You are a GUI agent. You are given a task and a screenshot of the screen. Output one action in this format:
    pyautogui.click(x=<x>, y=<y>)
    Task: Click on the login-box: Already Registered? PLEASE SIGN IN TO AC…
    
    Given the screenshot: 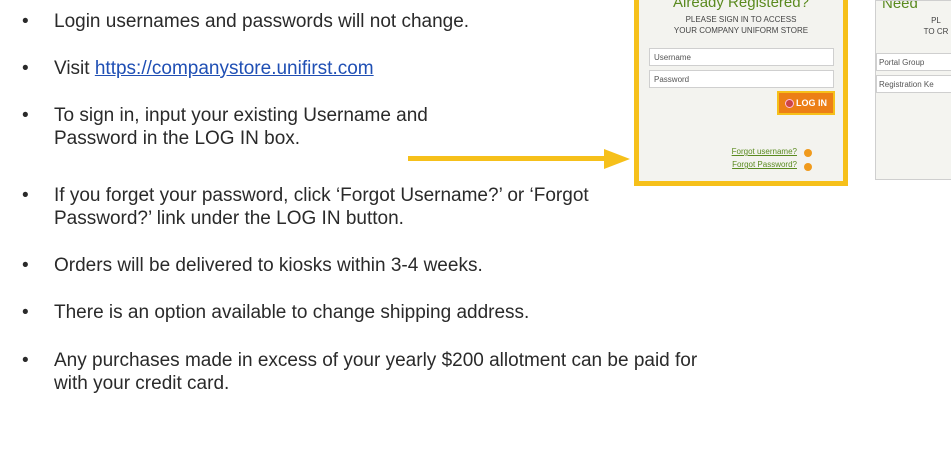 What is the action you would take?
    pyautogui.click(x=741, y=93)
    